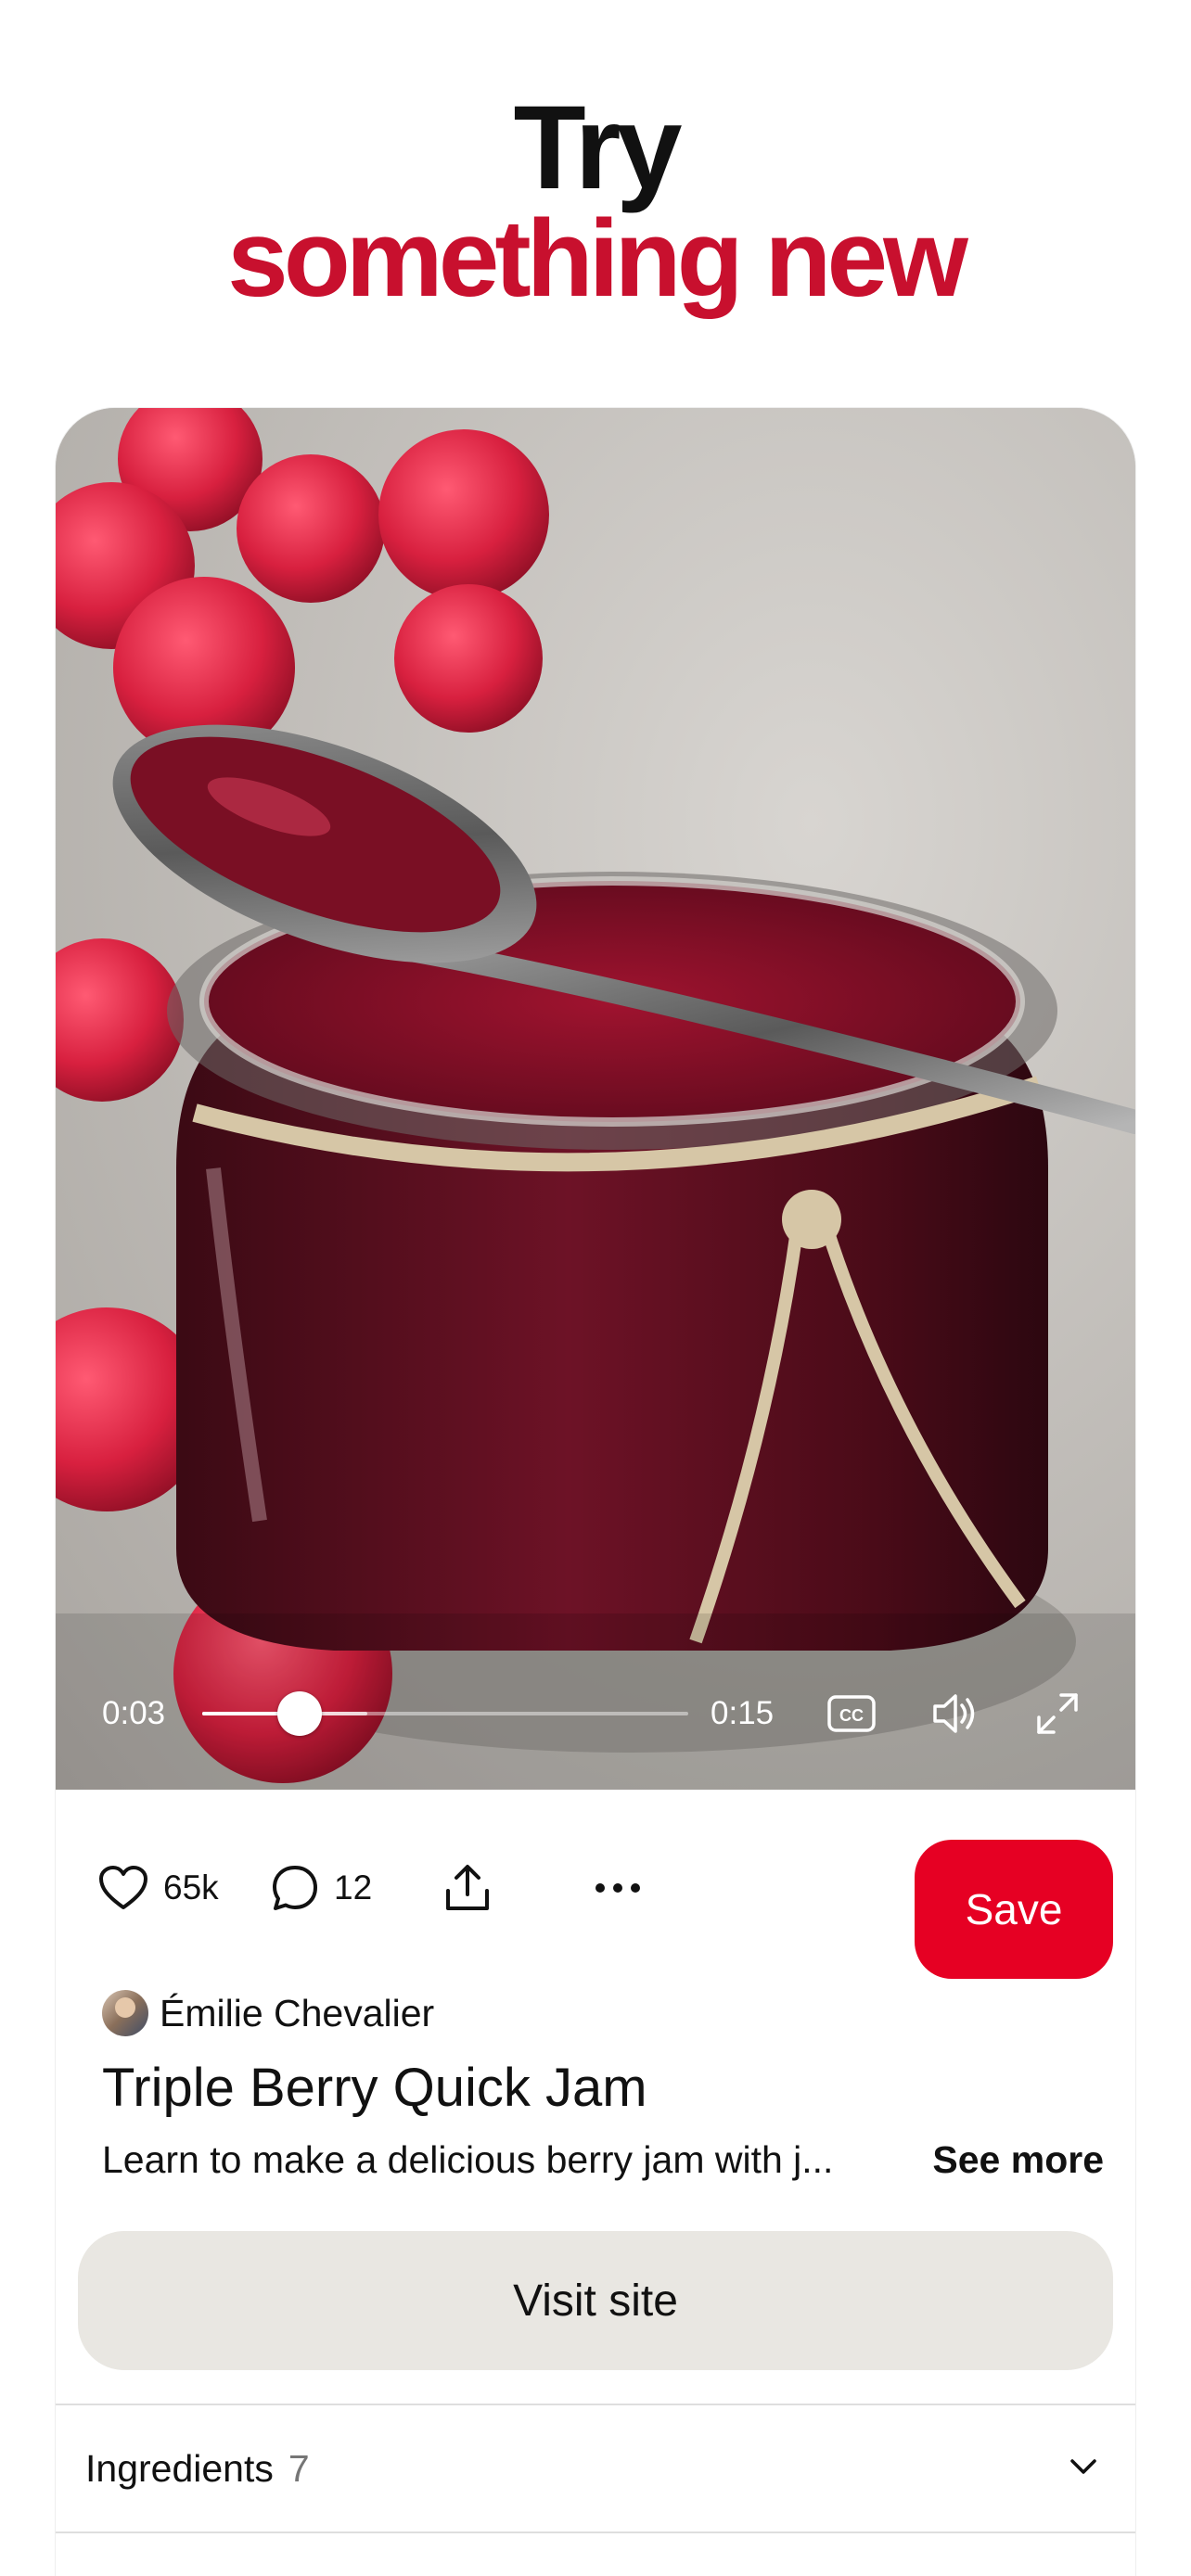 Image resolution: width=1191 pixels, height=2576 pixels. I want to click on closed-captions-button: CC, so click(851, 1713).